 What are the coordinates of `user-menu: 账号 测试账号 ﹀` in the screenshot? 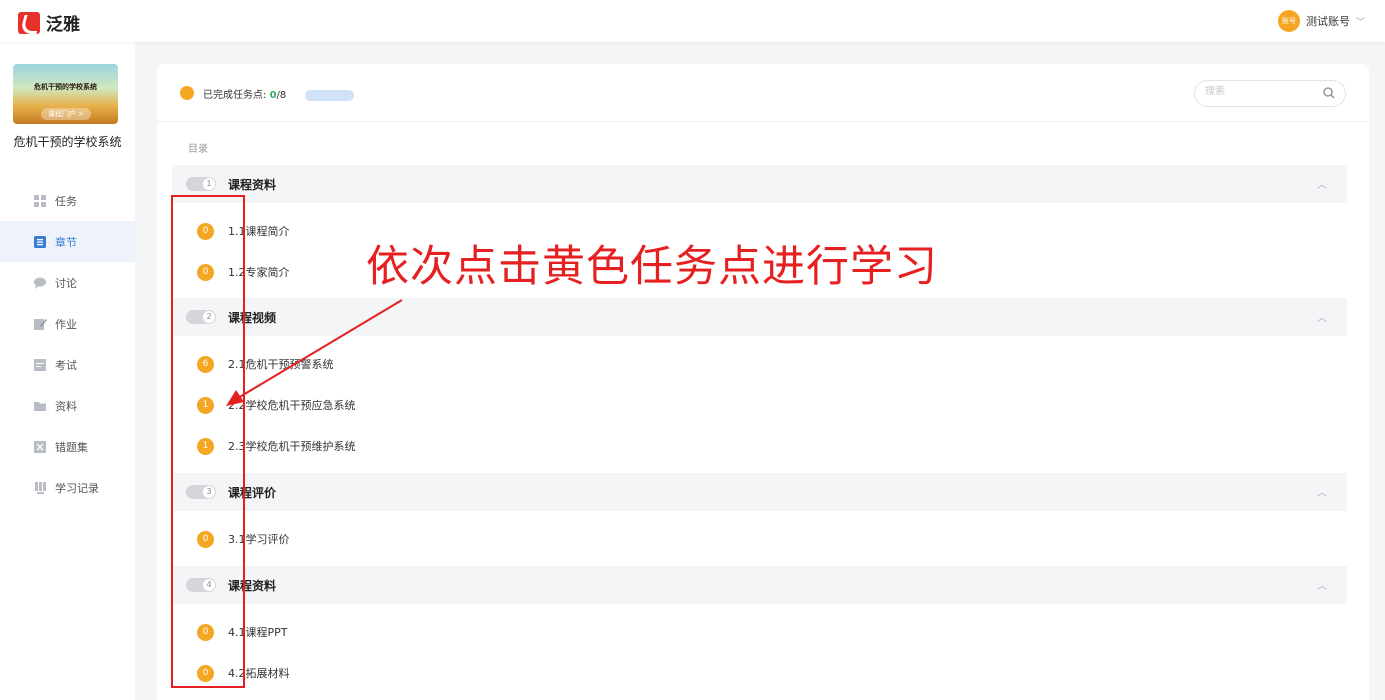 It's located at (1321, 21).